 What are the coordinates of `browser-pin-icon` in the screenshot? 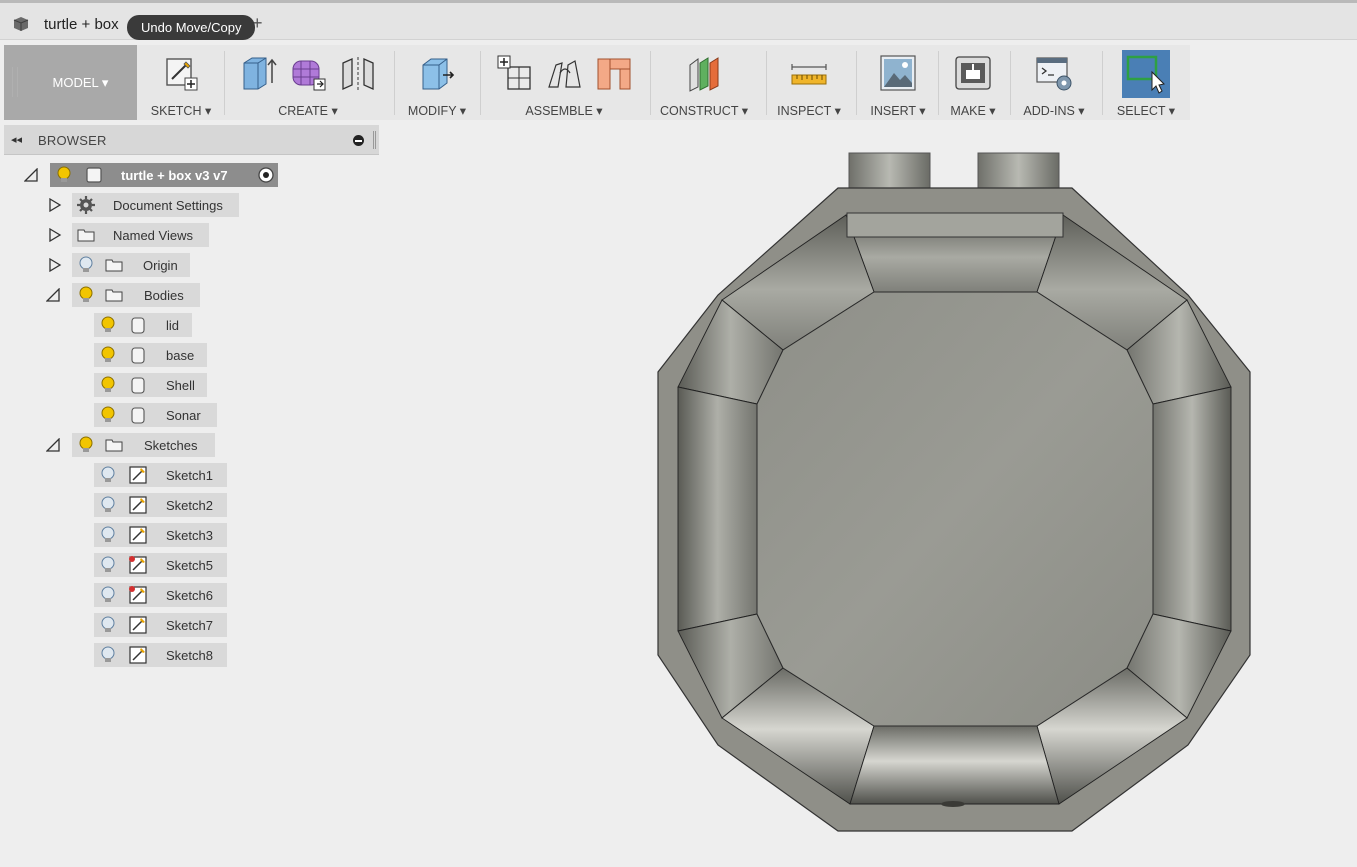 It's located at (358, 140).